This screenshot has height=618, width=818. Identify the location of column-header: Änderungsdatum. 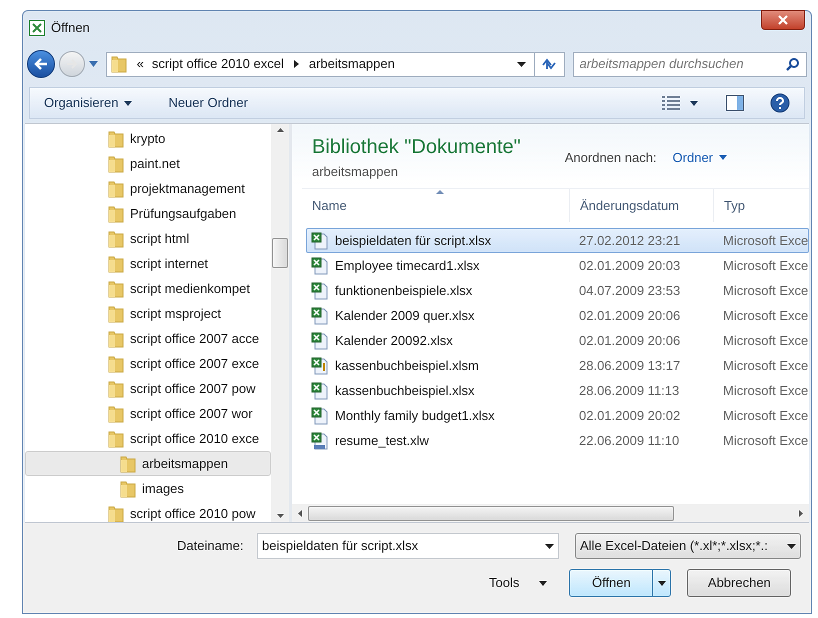
(642, 205).